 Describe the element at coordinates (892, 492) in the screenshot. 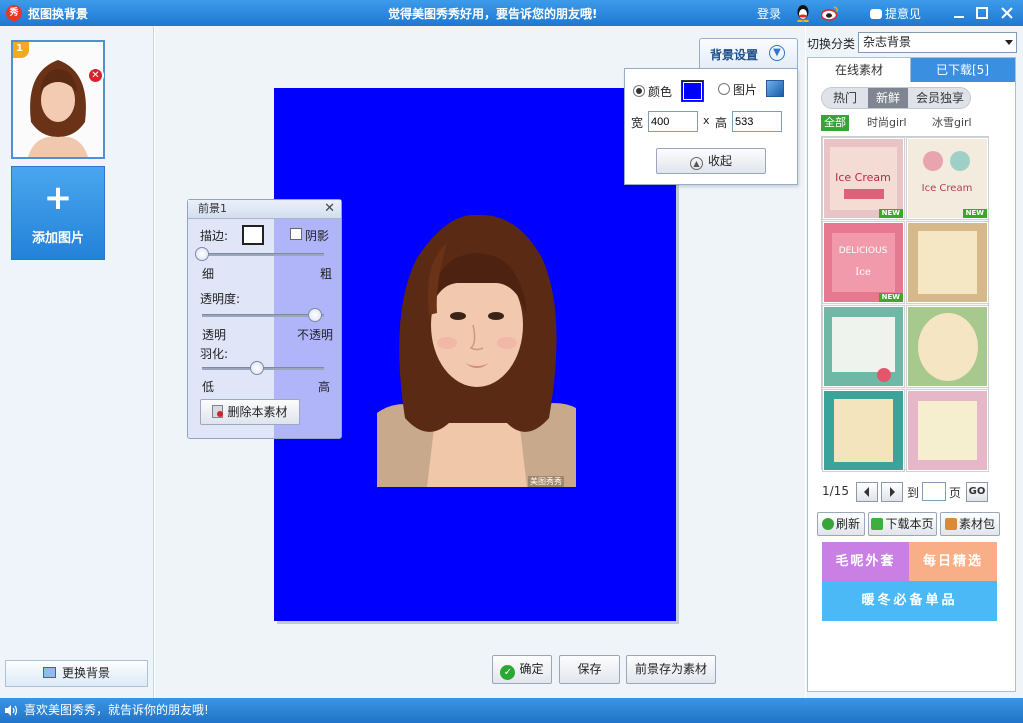

I see `next-page-button` at that location.